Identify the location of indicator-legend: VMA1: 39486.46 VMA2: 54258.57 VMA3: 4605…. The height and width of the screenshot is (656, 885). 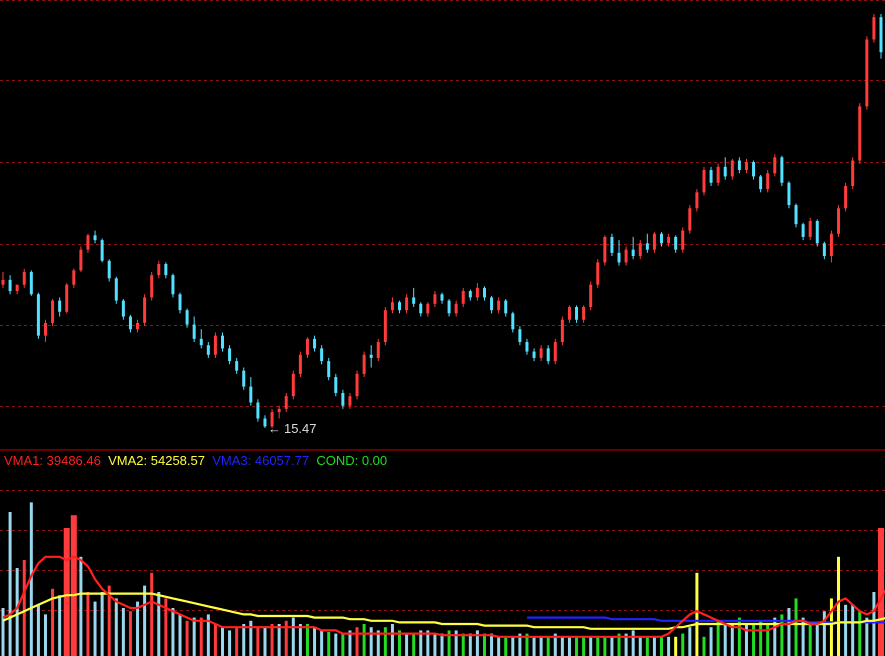
(195, 460).